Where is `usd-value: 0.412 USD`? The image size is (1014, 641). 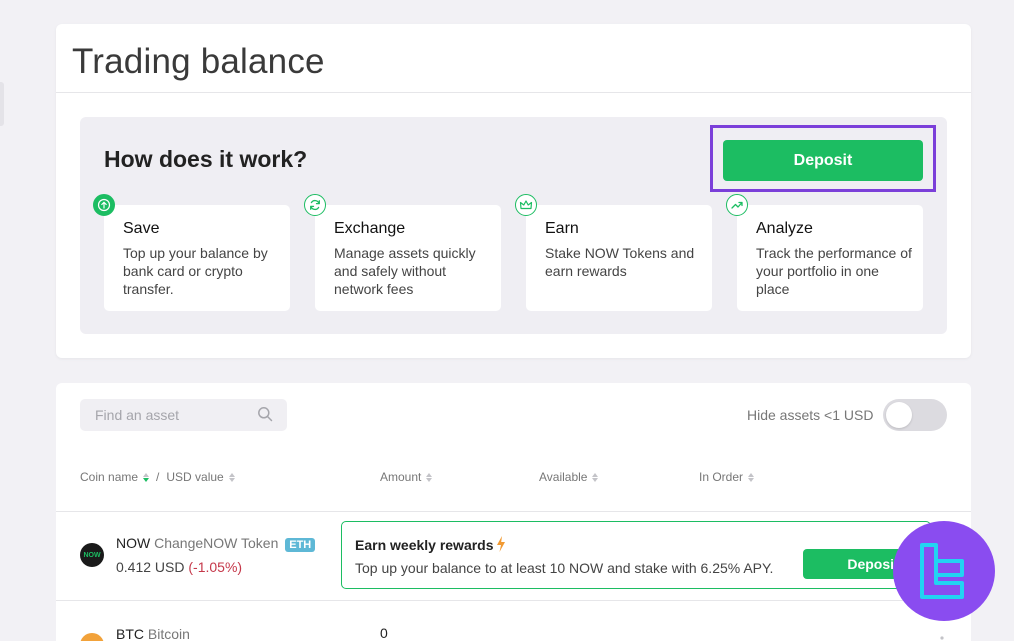
usd-value: 0.412 USD is located at coordinates (150, 567).